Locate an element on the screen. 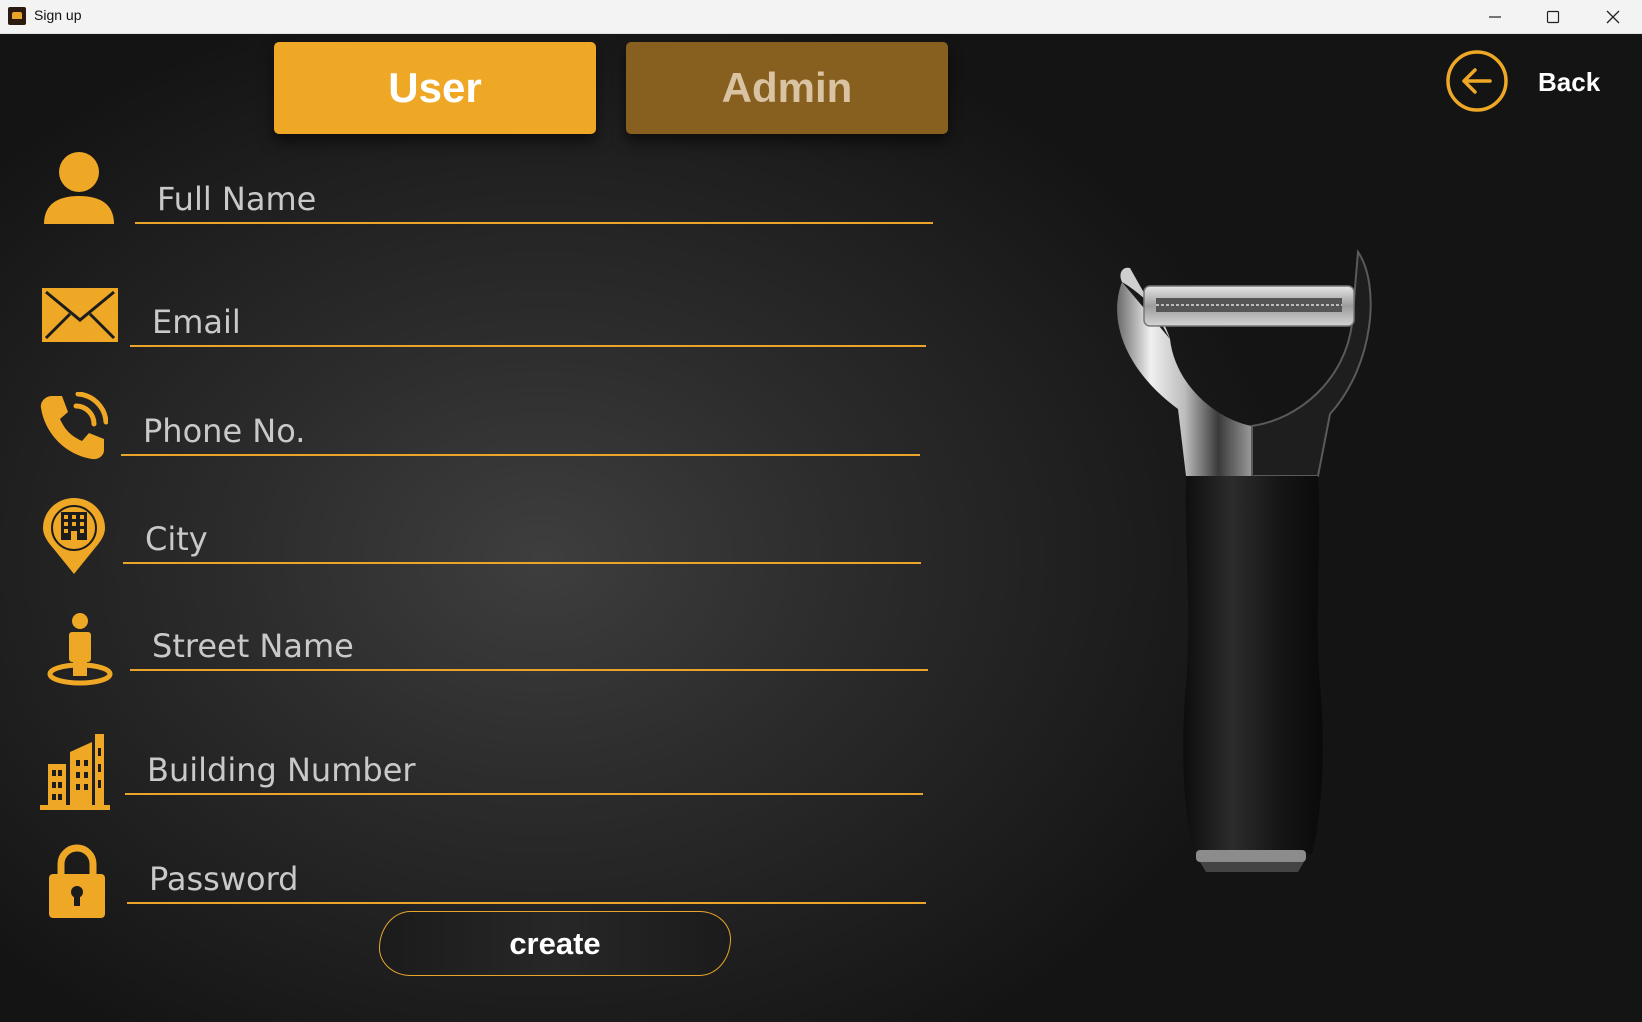 This screenshot has height=1022, width=1642. street-name-input is located at coordinates (529, 646).